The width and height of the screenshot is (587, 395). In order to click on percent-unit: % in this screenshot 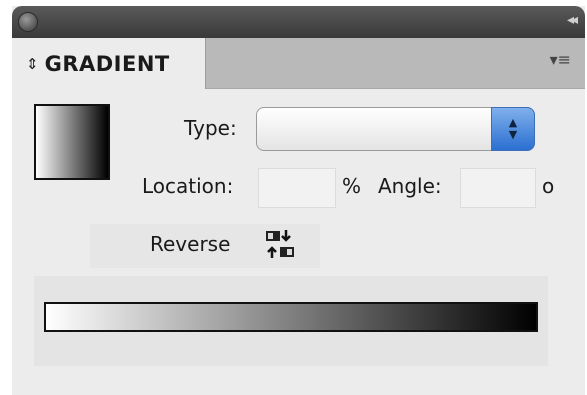, I will do `click(352, 186)`.